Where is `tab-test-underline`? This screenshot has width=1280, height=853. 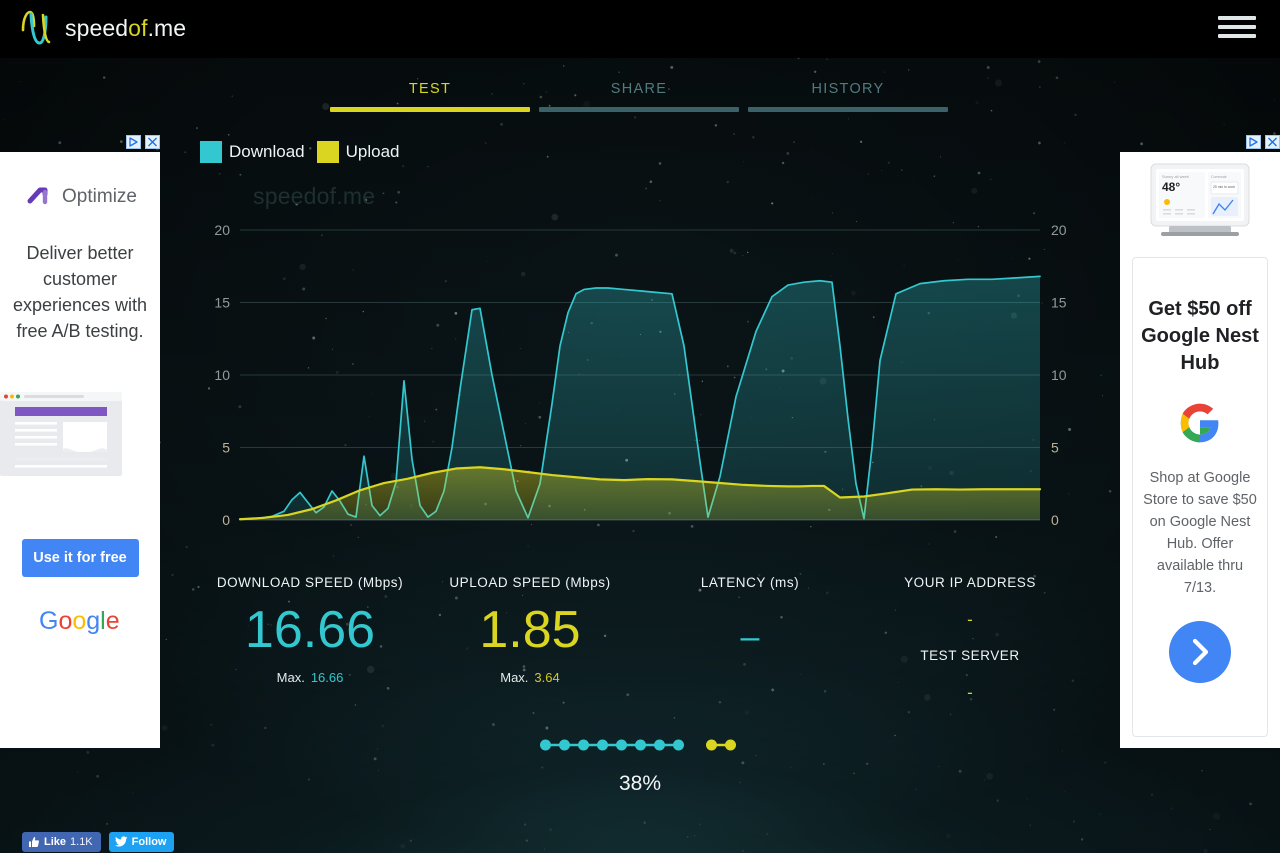 tab-test-underline is located at coordinates (430, 109).